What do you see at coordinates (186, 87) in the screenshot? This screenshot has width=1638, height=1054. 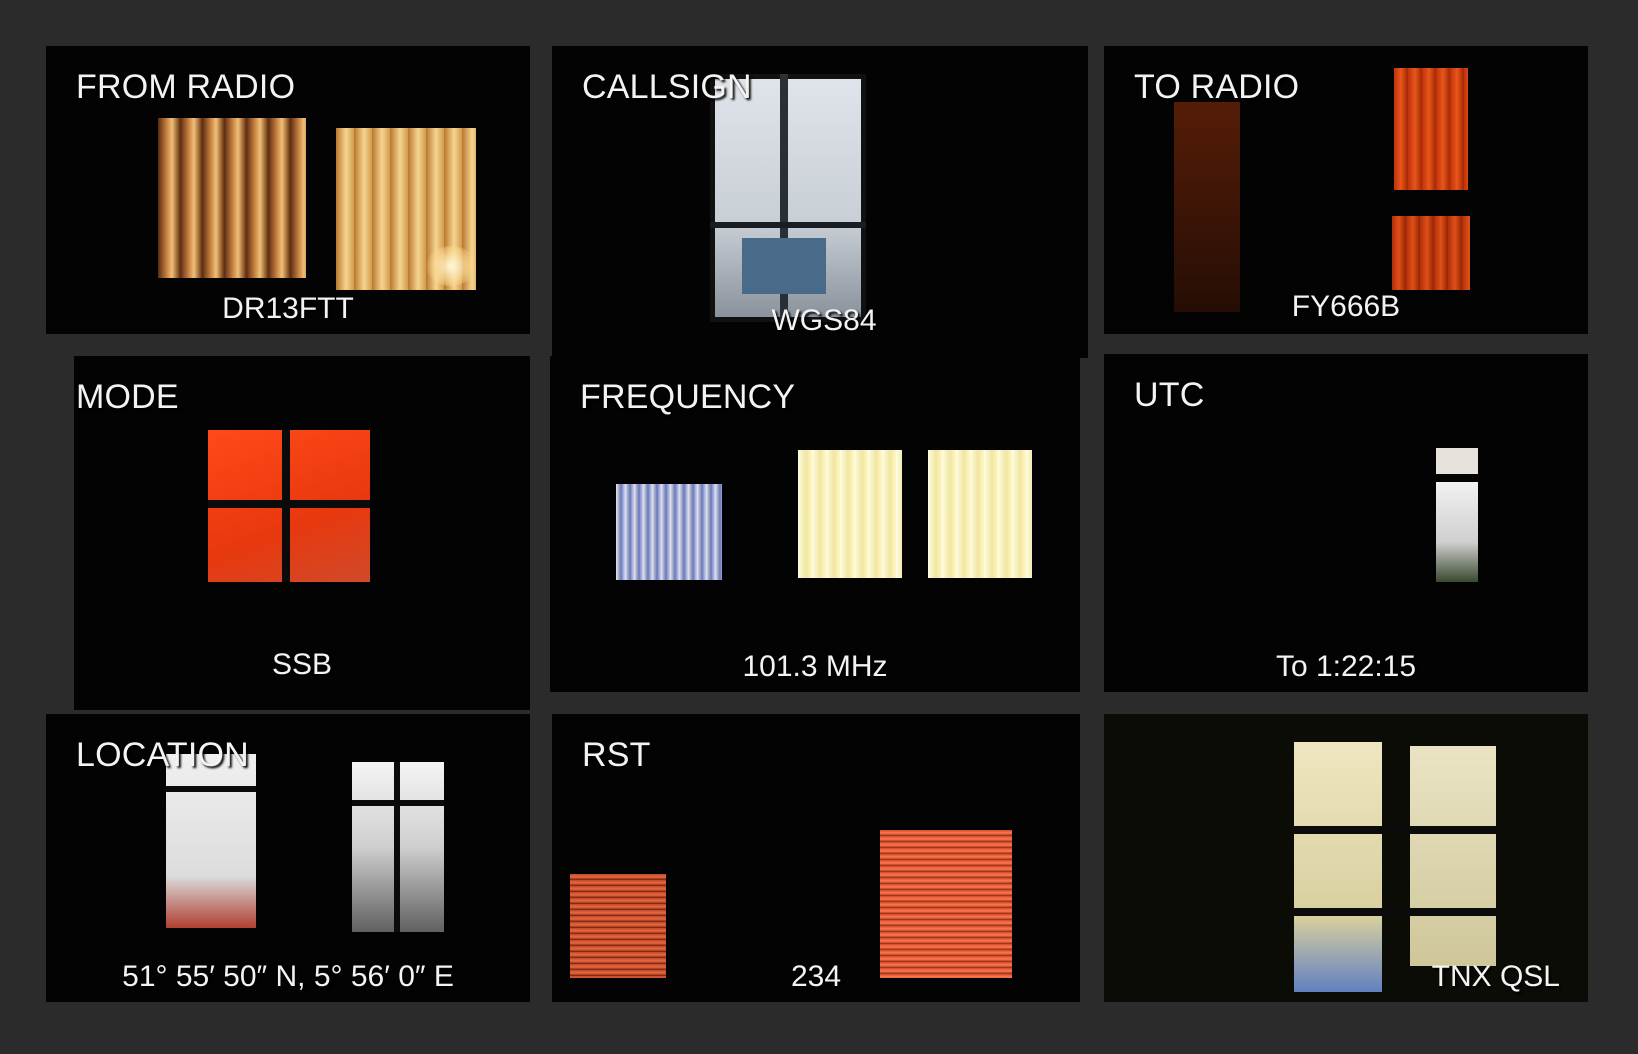 I see `panel-label: FROM RADIO` at bounding box center [186, 87].